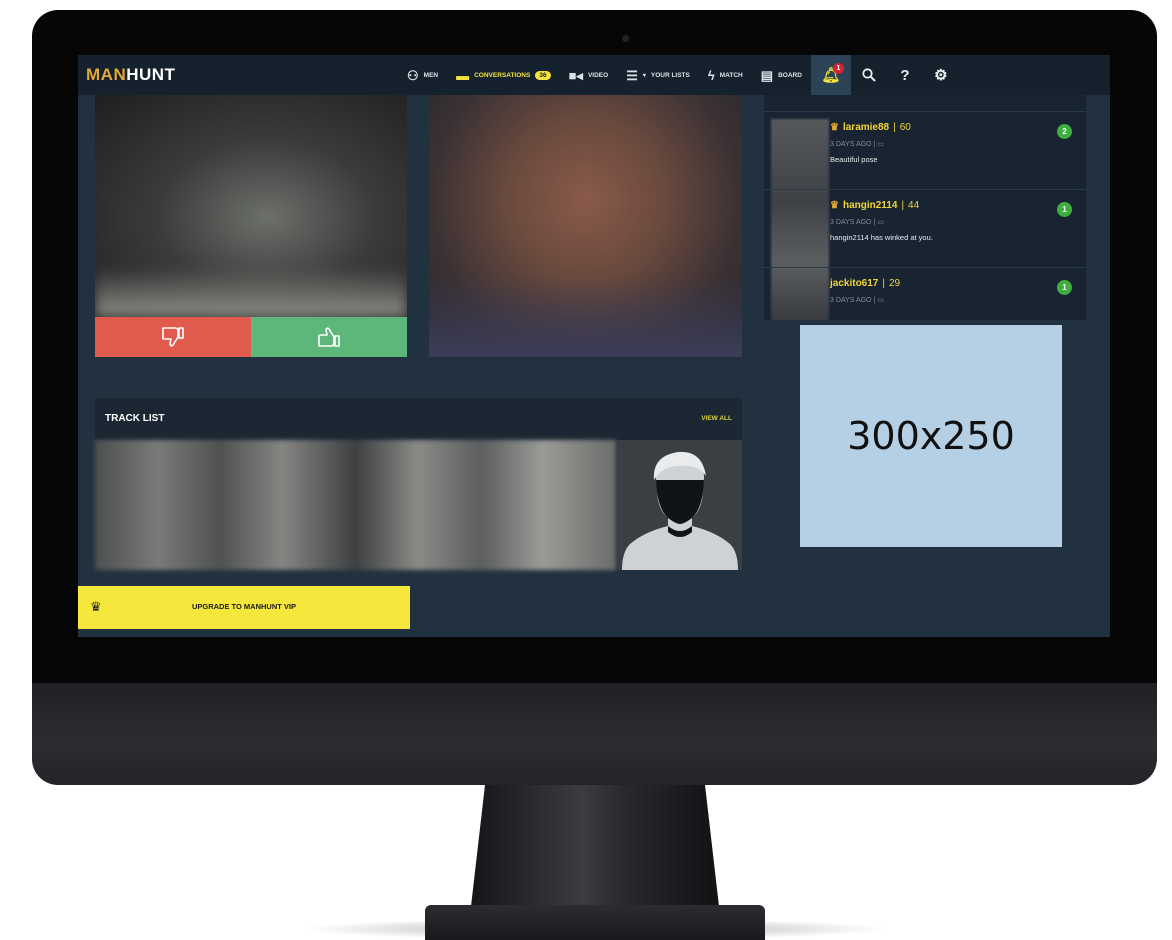  What do you see at coordinates (866, 127) in the screenshot?
I see `conversation-username: laramie88` at bounding box center [866, 127].